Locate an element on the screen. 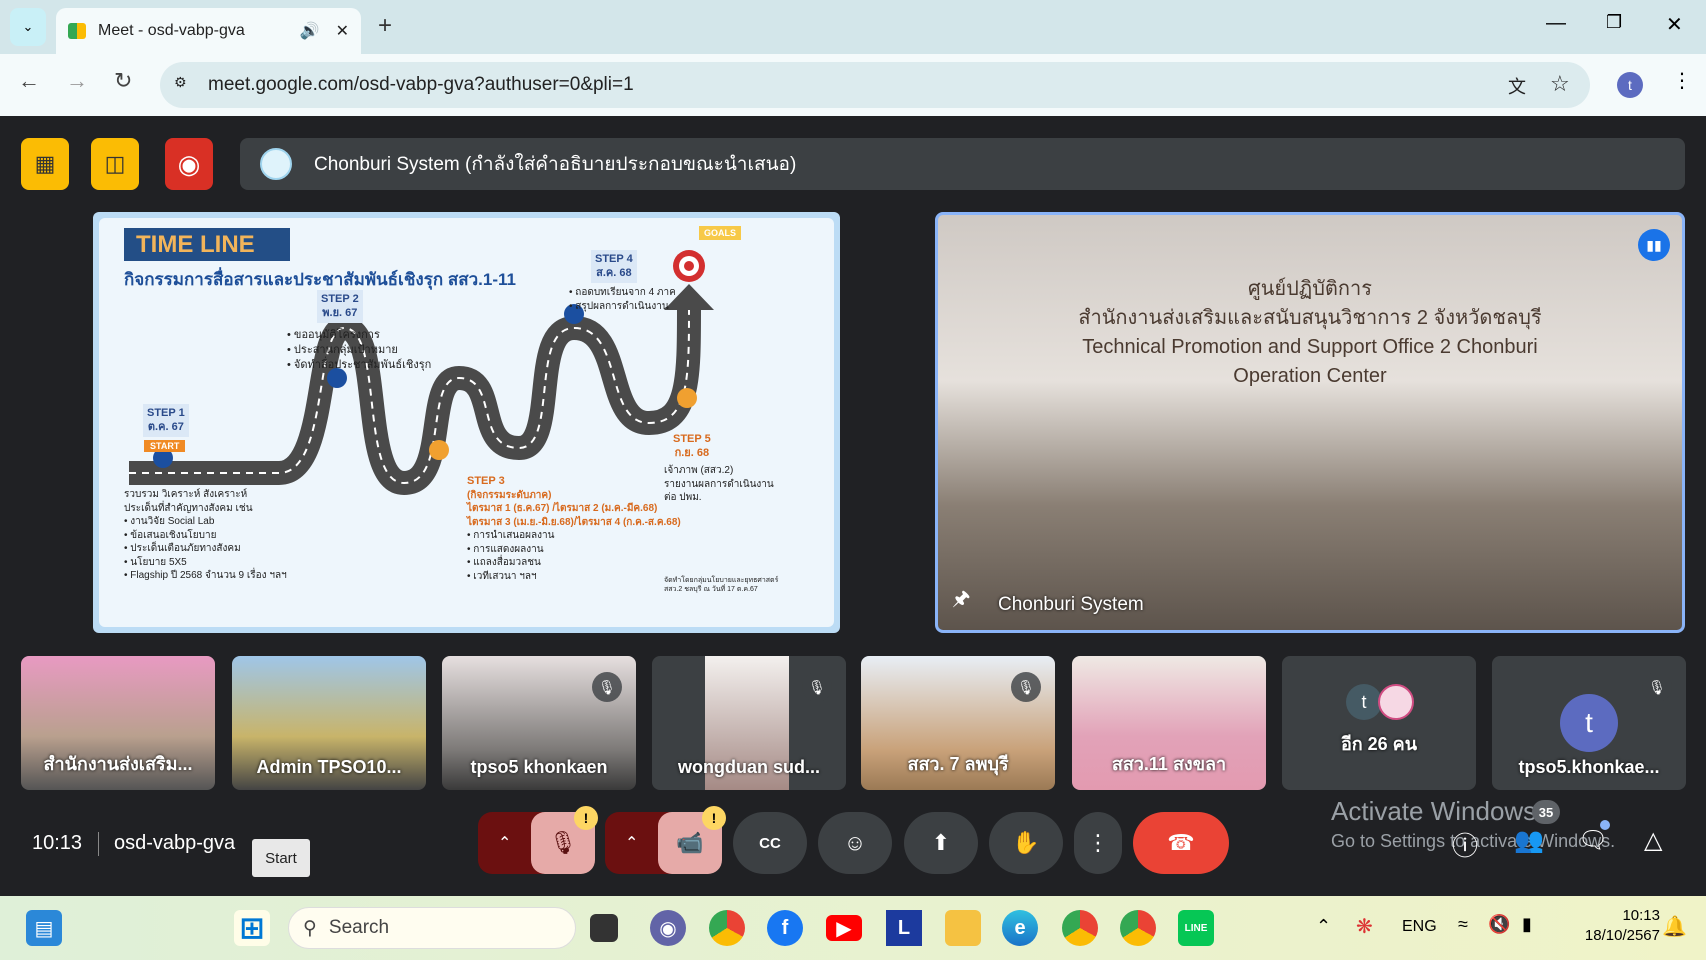 Image resolution: width=1706 pixels, height=960 pixels. taskbar-clock: 10:13 18/10/2567 is located at coordinates (1610, 926).